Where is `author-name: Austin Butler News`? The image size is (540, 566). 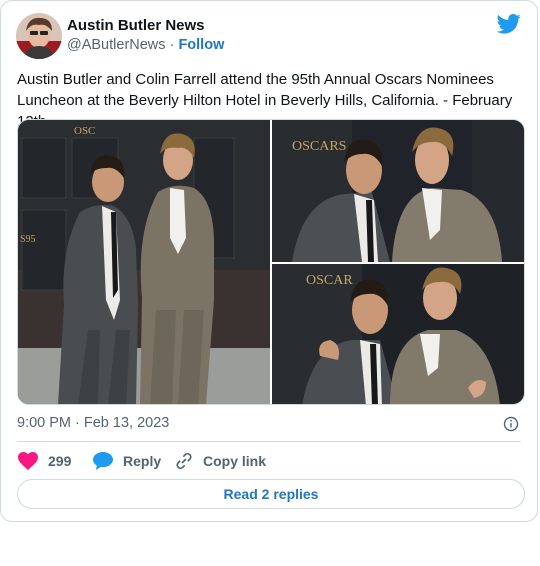
author-name: Austin Butler News is located at coordinates (136, 25).